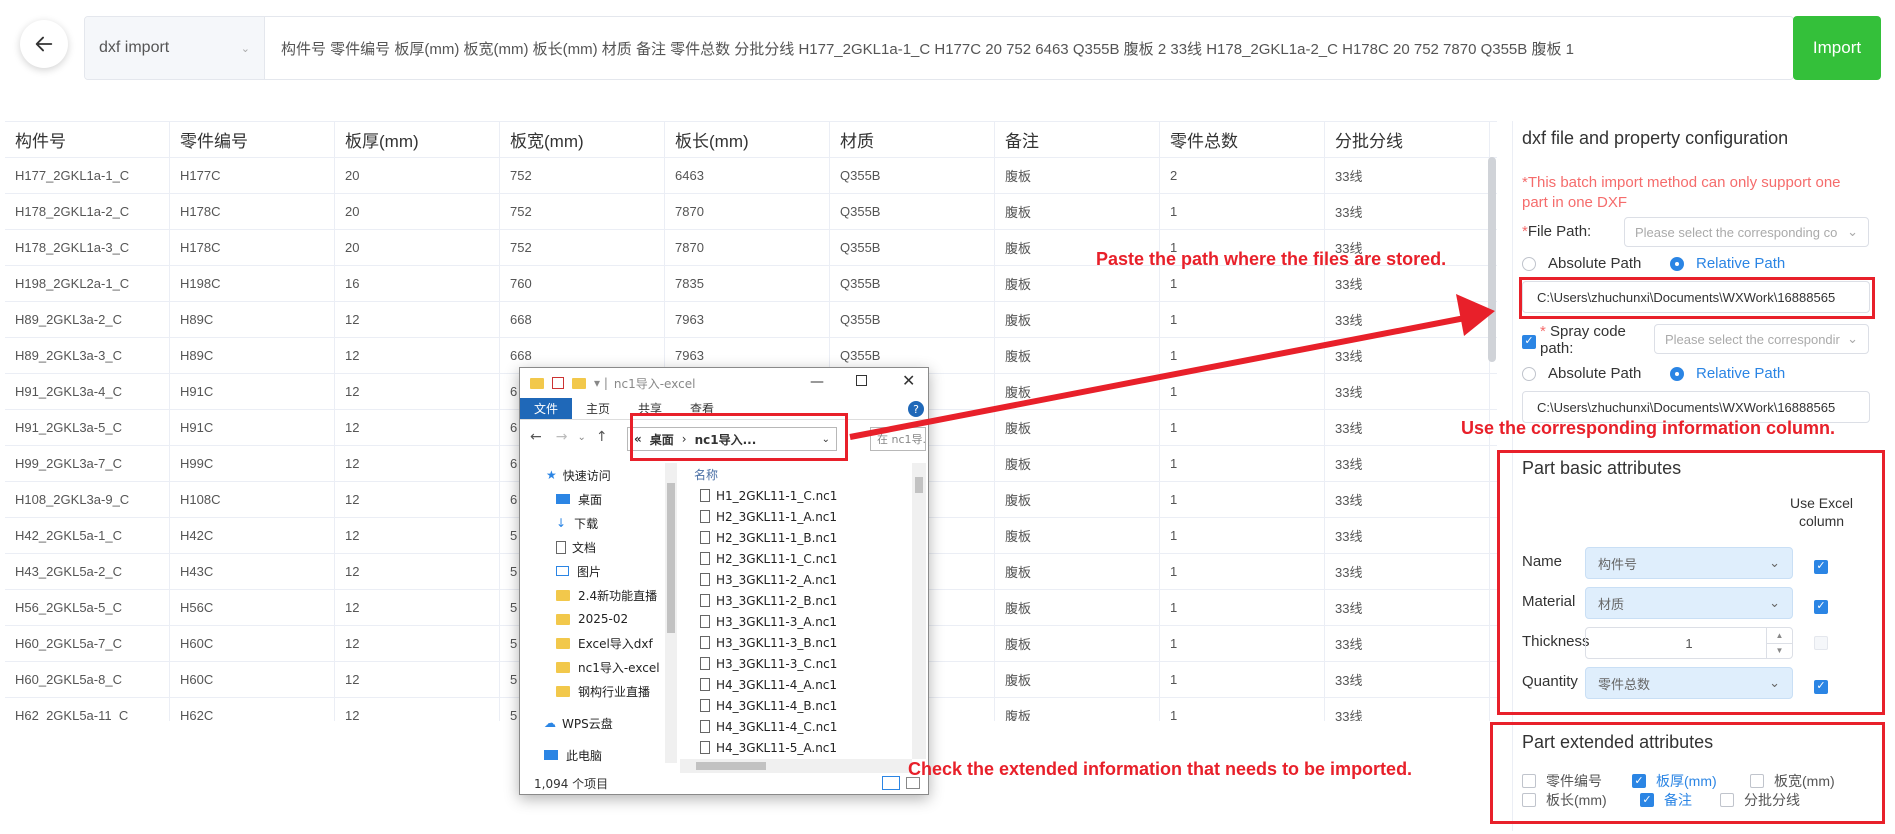  What do you see at coordinates (87, 679) in the screenshot?
I see `table-cell: H60_2GKL5a-8_C` at bounding box center [87, 679].